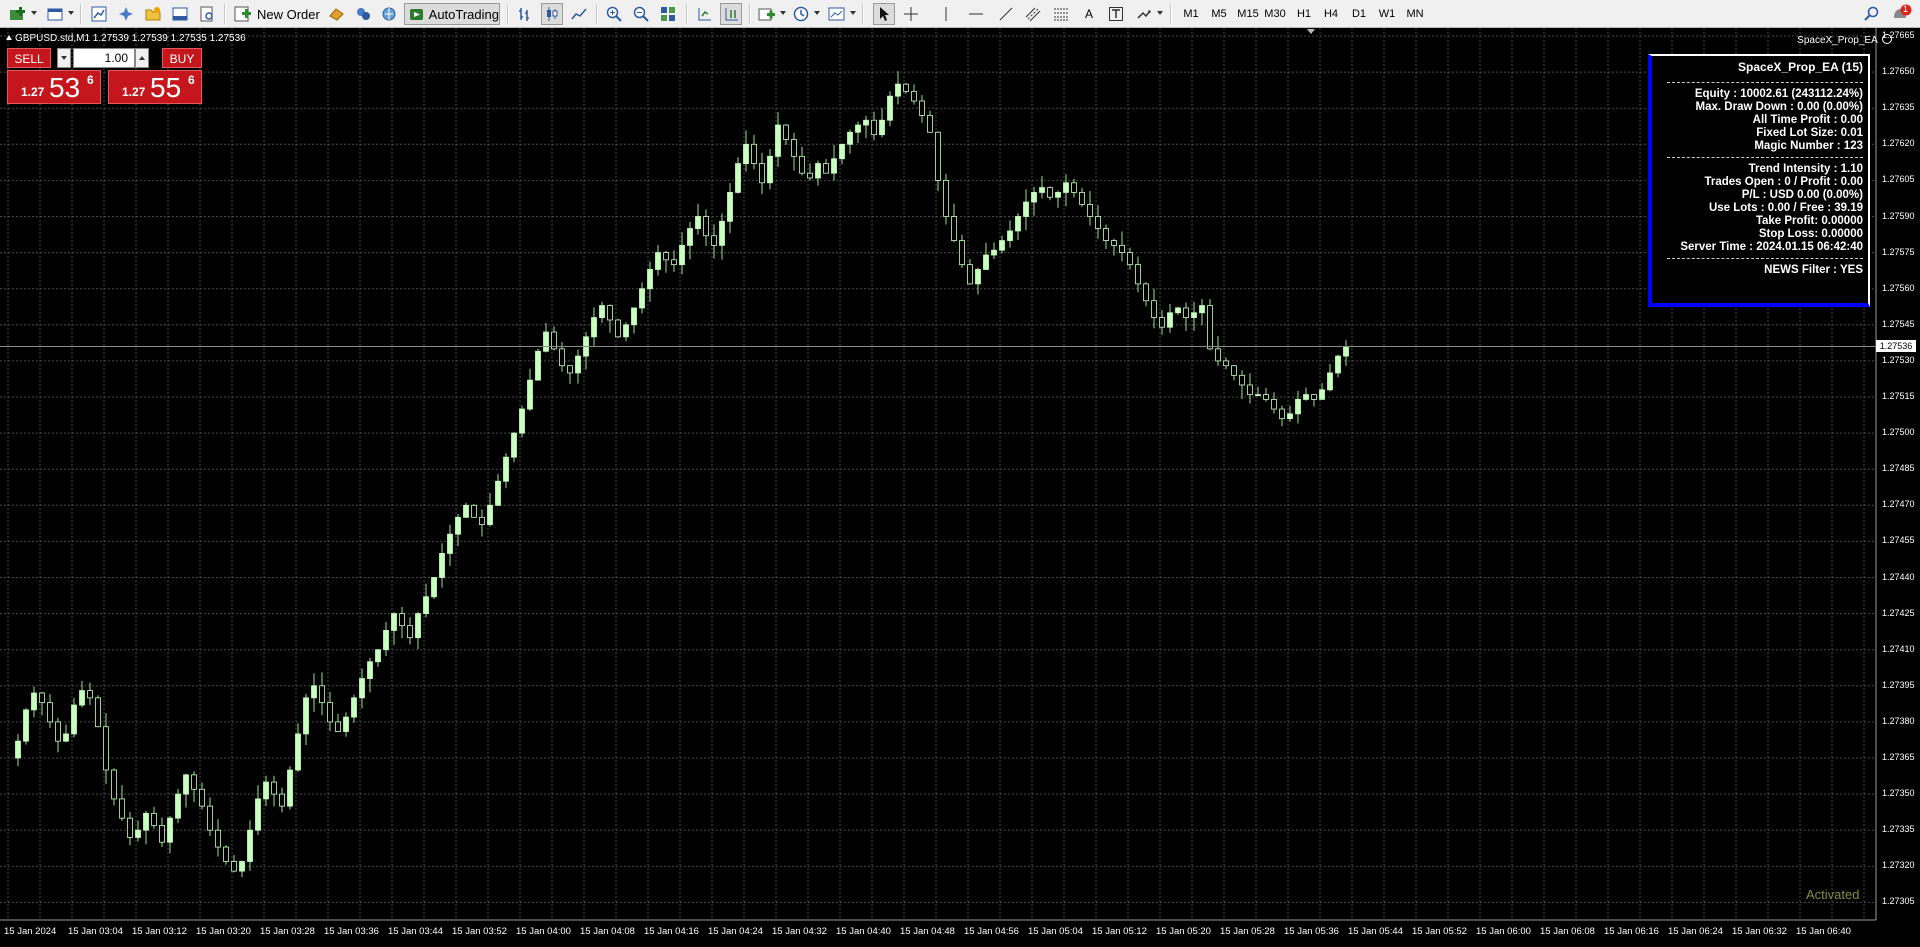 The image size is (1920, 947). Describe the element at coordinates (1331, 14) in the screenshot. I see `timeframe-h4: H4` at that location.